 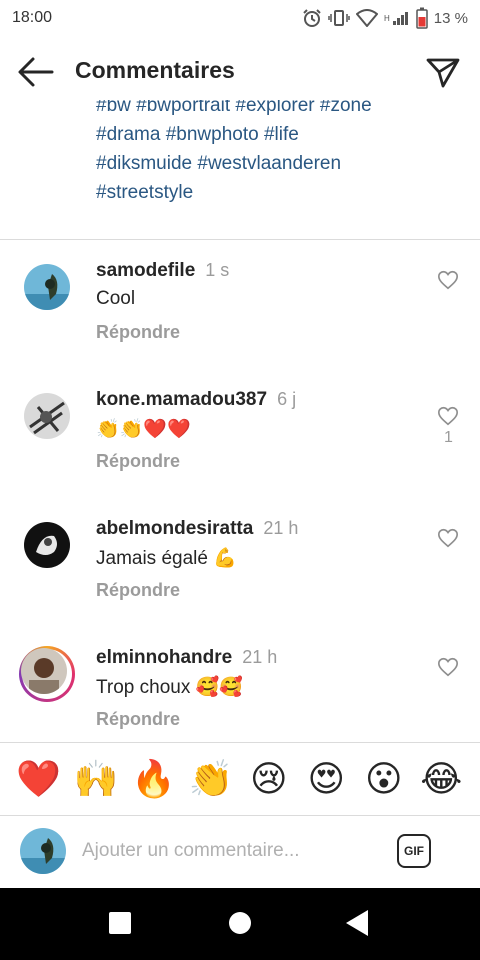 I want to click on share-button, so click(x=443, y=72).